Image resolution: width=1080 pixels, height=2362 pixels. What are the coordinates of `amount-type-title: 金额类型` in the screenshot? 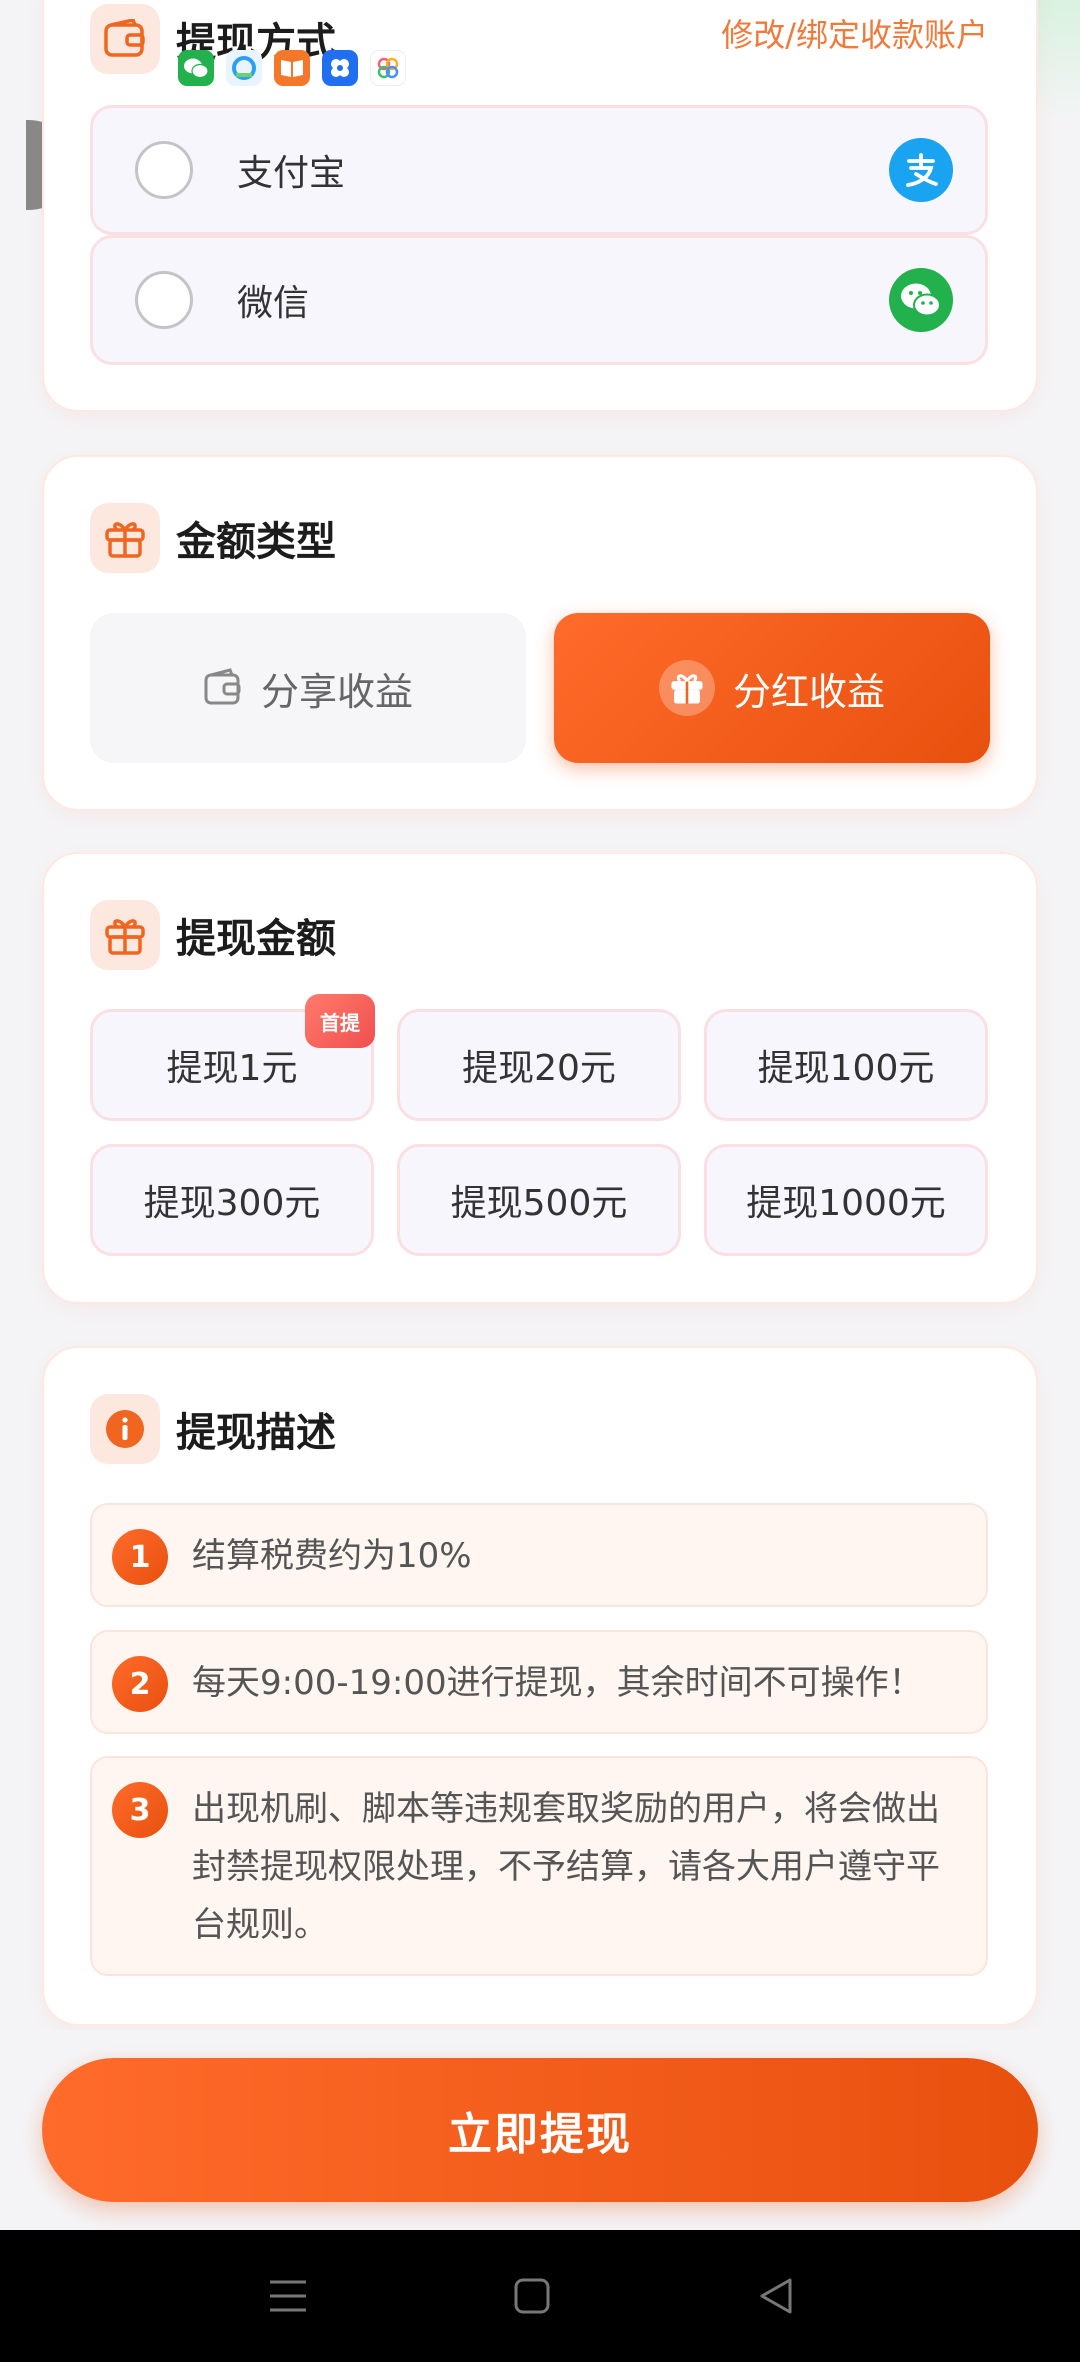 It's located at (256, 542).